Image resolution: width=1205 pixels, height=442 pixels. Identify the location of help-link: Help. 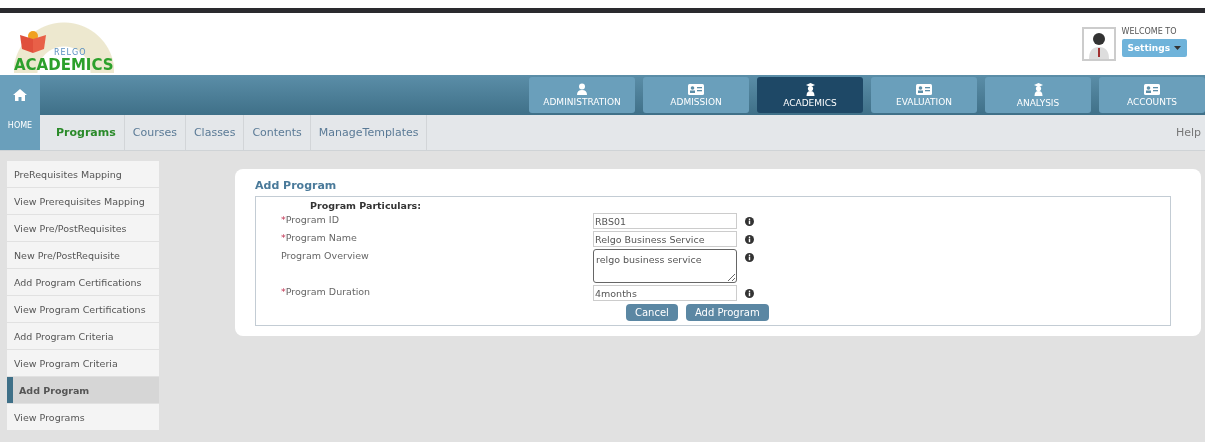
(1187, 132).